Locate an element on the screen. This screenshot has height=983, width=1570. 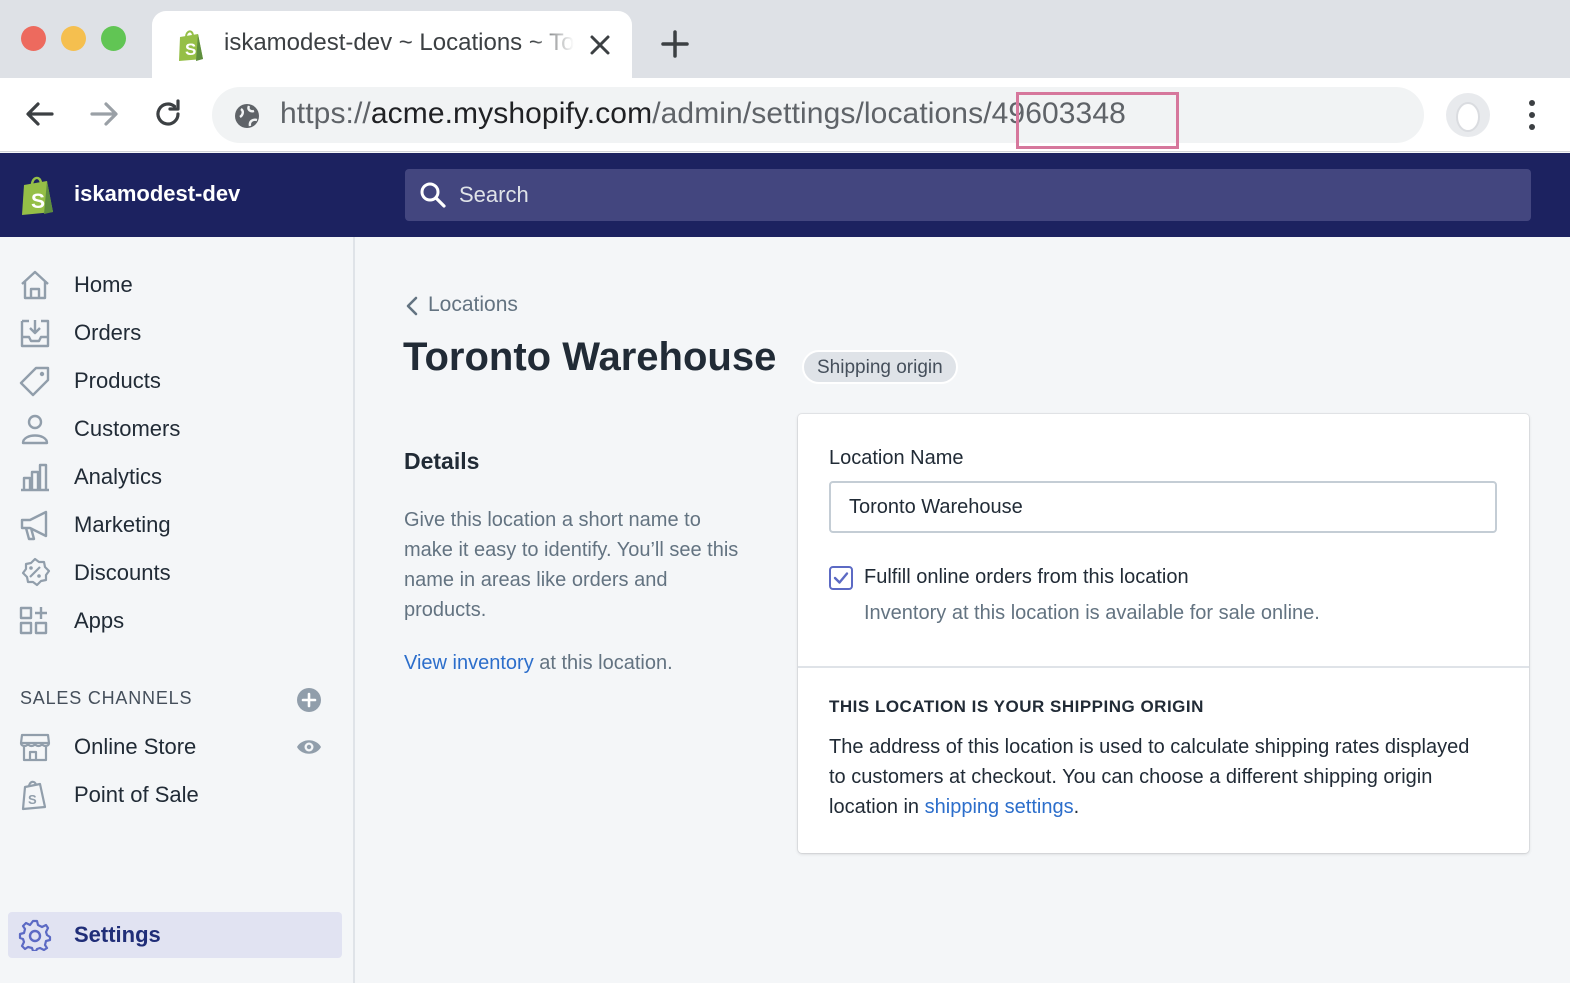
shipping-origin-period: . is located at coordinates (1076, 807).